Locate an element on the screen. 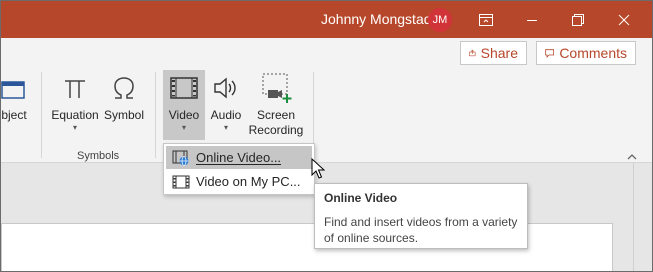 Image resolution: width=653 pixels, height=272 pixels. restore-icon is located at coordinates (578, 19).